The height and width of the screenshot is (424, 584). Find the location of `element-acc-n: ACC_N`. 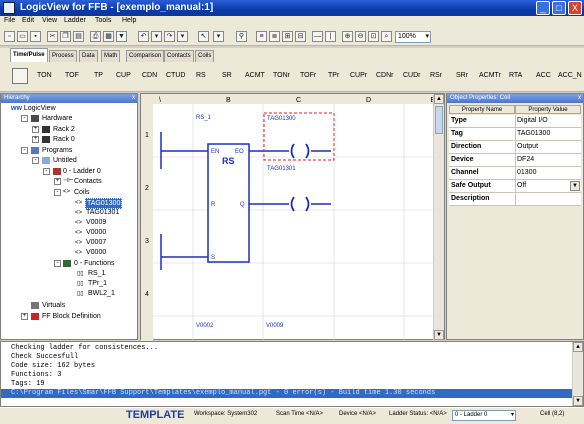

element-acc-n: ACC_N is located at coordinates (570, 75).